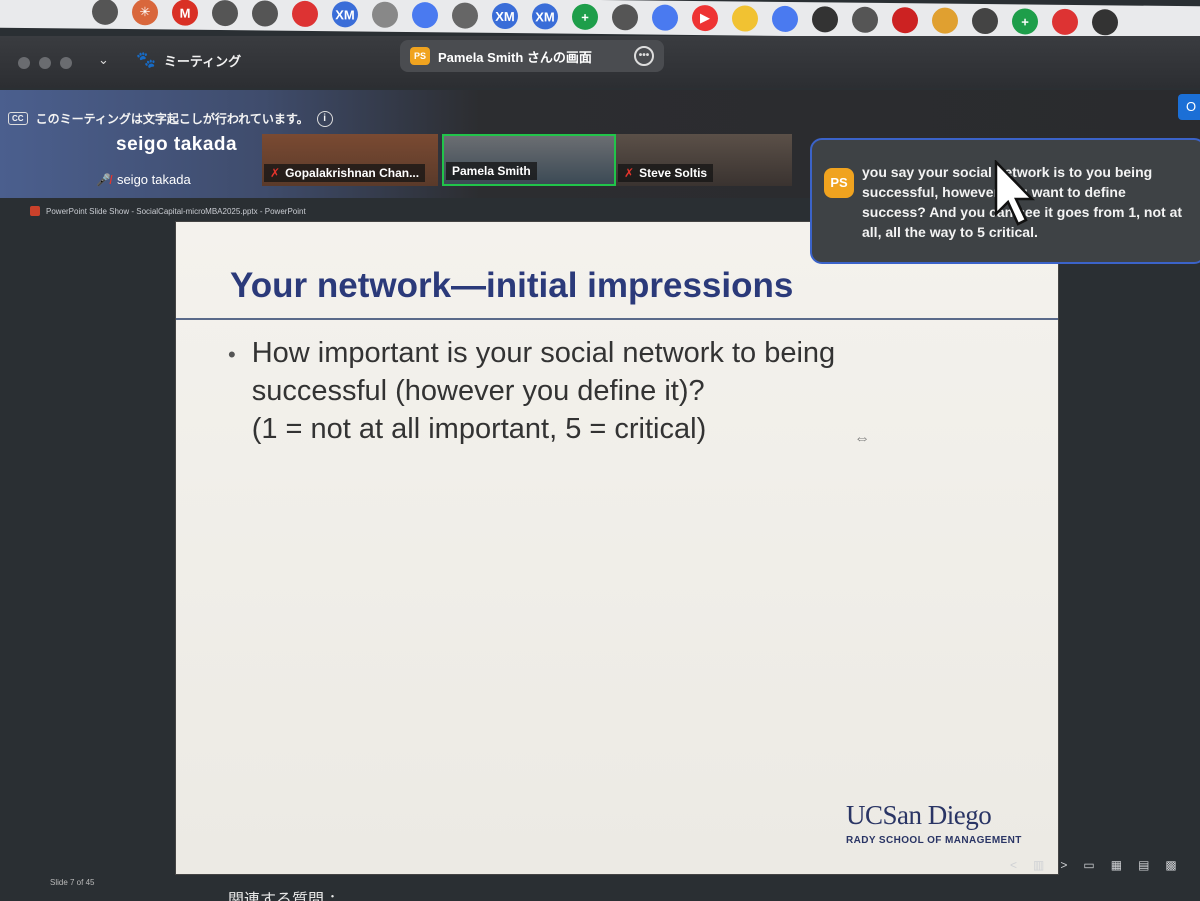 This screenshot has height=901, width=1200. What do you see at coordinates (478, 391) in the screenshot?
I see `bullet-line: successful (however you define it)?` at bounding box center [478, 391].